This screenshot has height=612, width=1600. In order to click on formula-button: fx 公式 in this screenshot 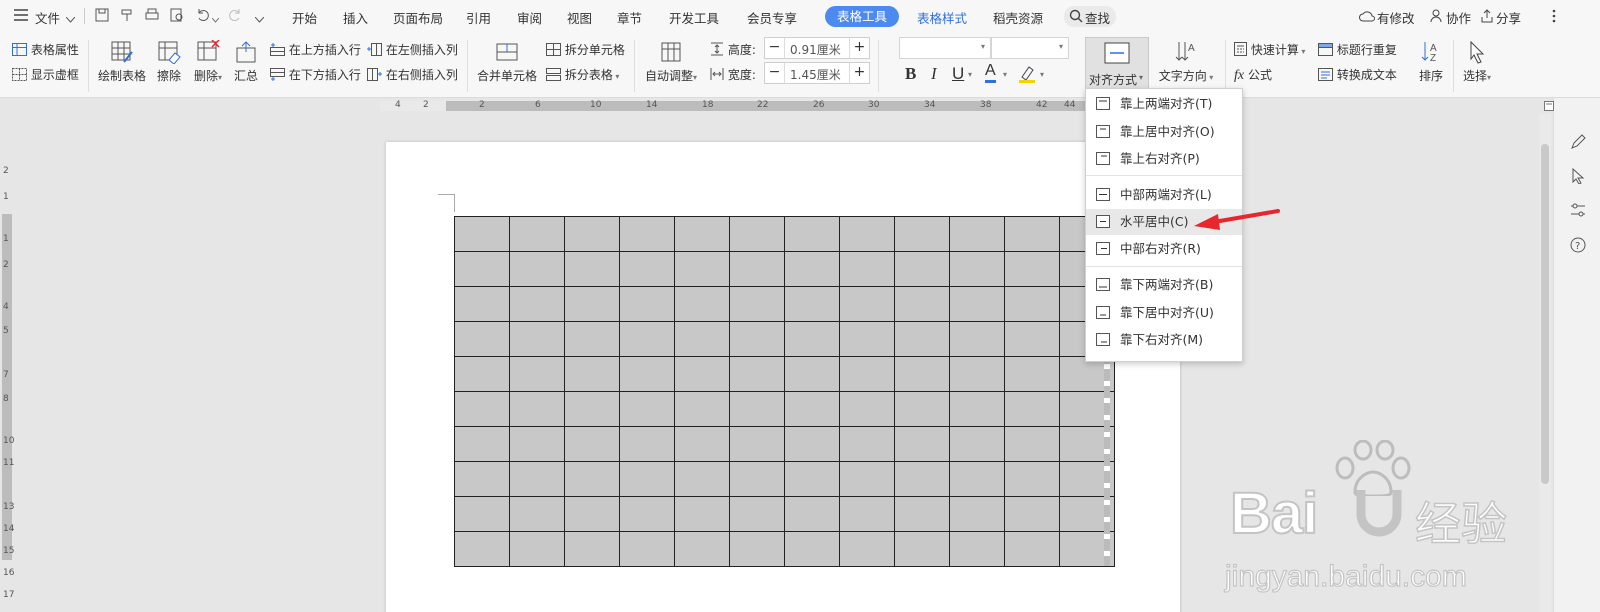, I will do `click(1253, 75)`.